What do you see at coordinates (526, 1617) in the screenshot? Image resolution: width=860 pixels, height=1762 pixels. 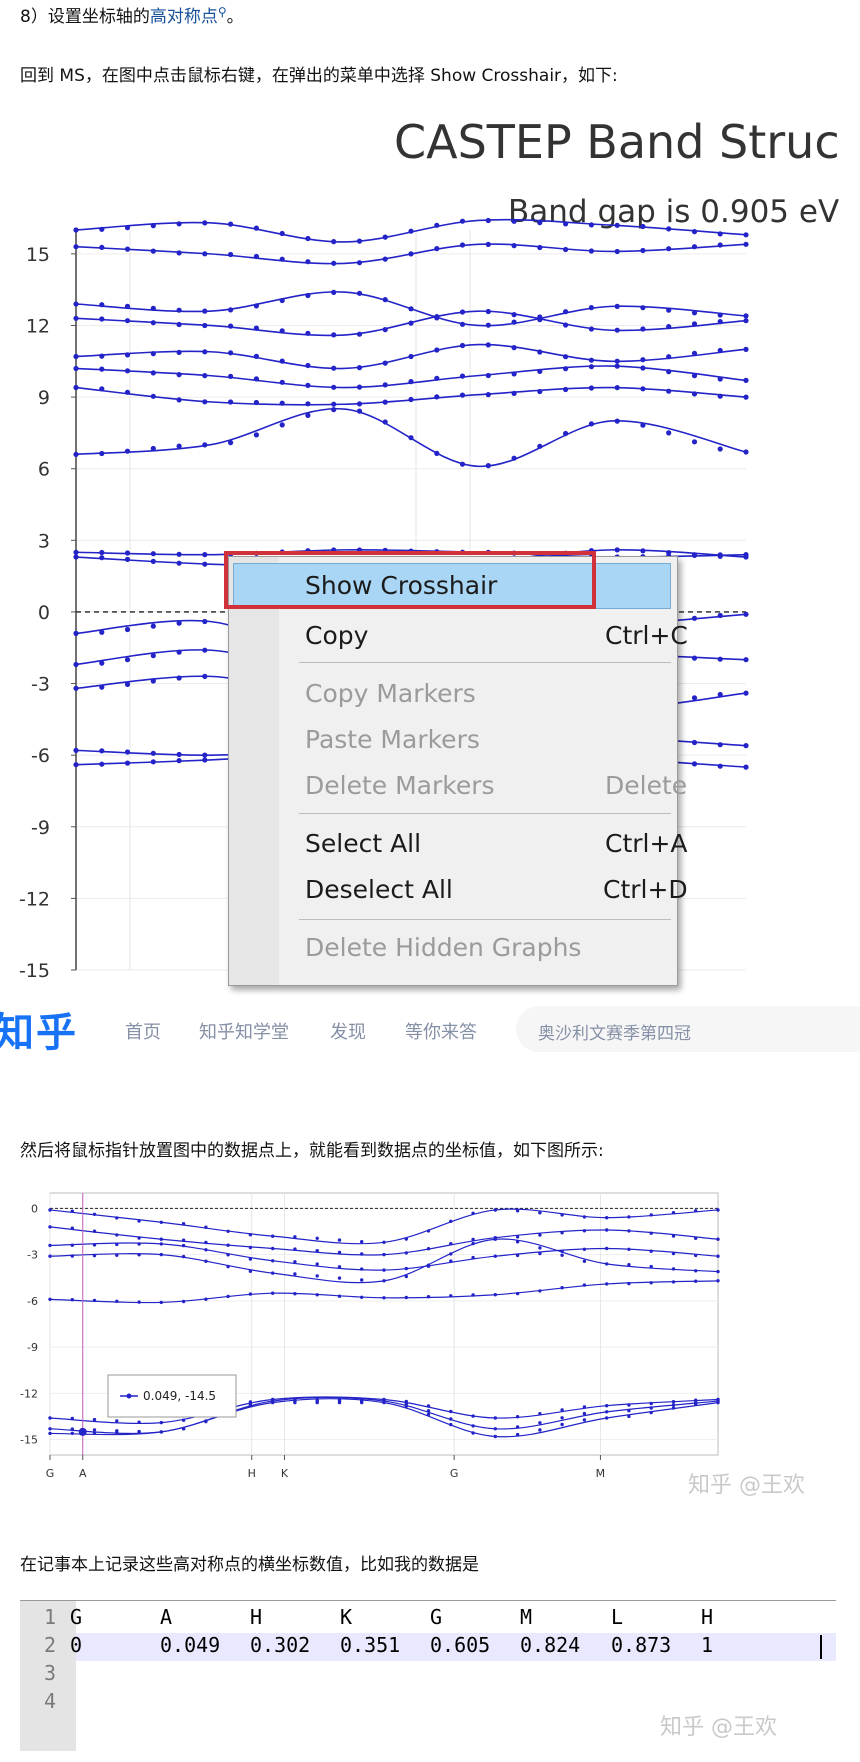 I see `editor-value: M` at bounding box center [526, 1617].